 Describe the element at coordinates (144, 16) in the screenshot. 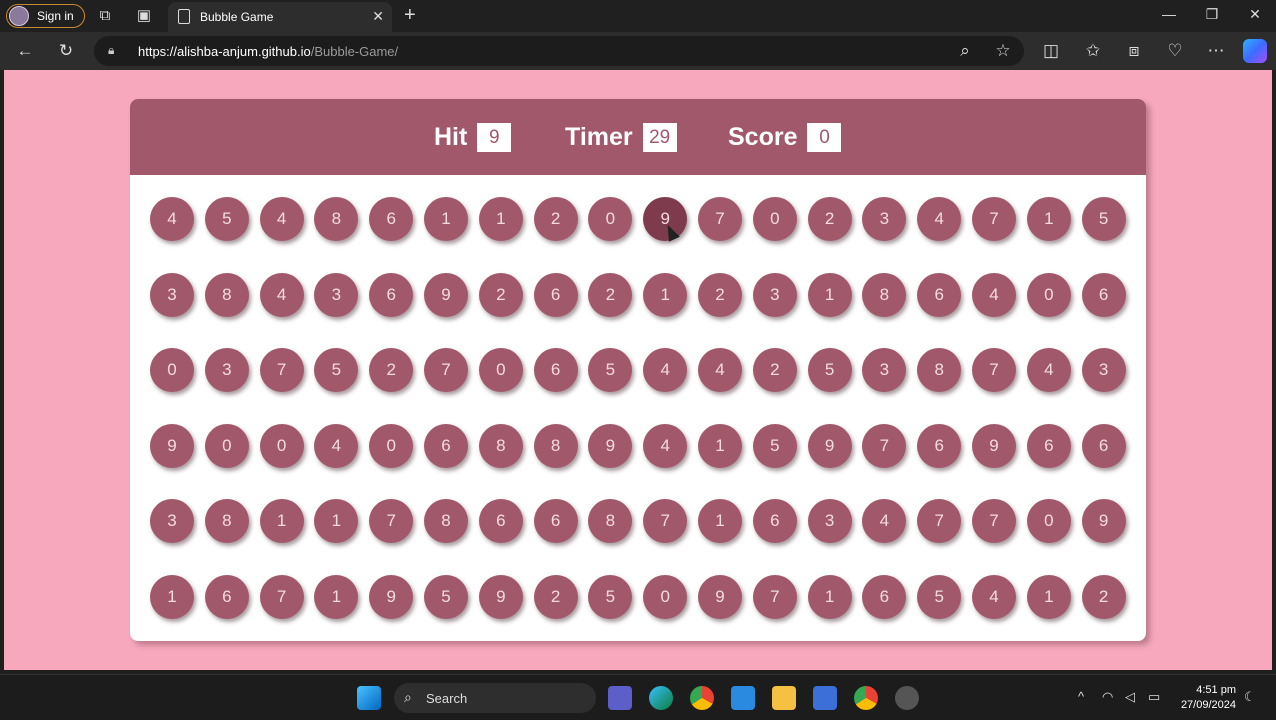

I see `vertical-tabs-icon: ▣` at that location.